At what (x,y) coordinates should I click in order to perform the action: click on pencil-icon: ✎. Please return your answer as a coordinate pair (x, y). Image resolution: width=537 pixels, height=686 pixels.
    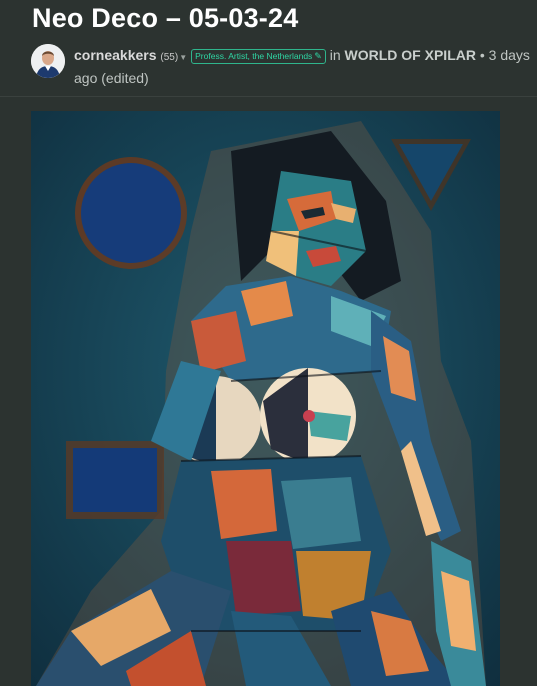
    Looking at the image, I should click on (318, 56).